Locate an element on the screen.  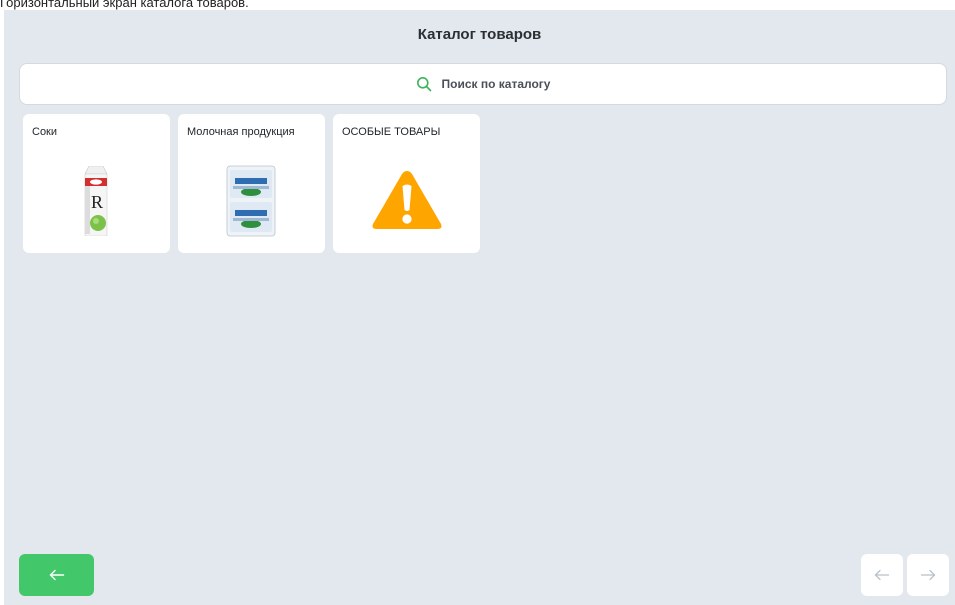
svg-text: R is located at coordinates (97, 202).